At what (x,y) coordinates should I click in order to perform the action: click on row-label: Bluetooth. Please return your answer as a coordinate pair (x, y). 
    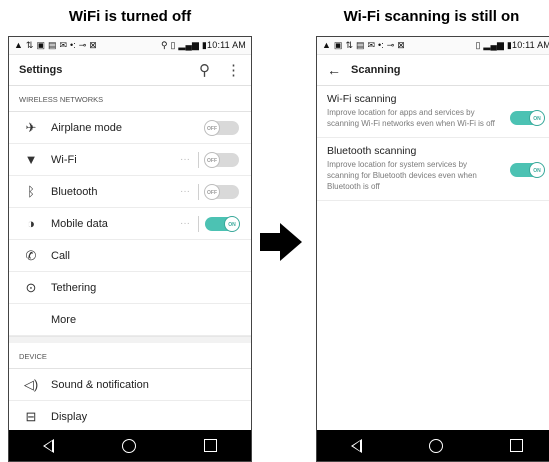
    Looking at the image, I should click on (74, 191).